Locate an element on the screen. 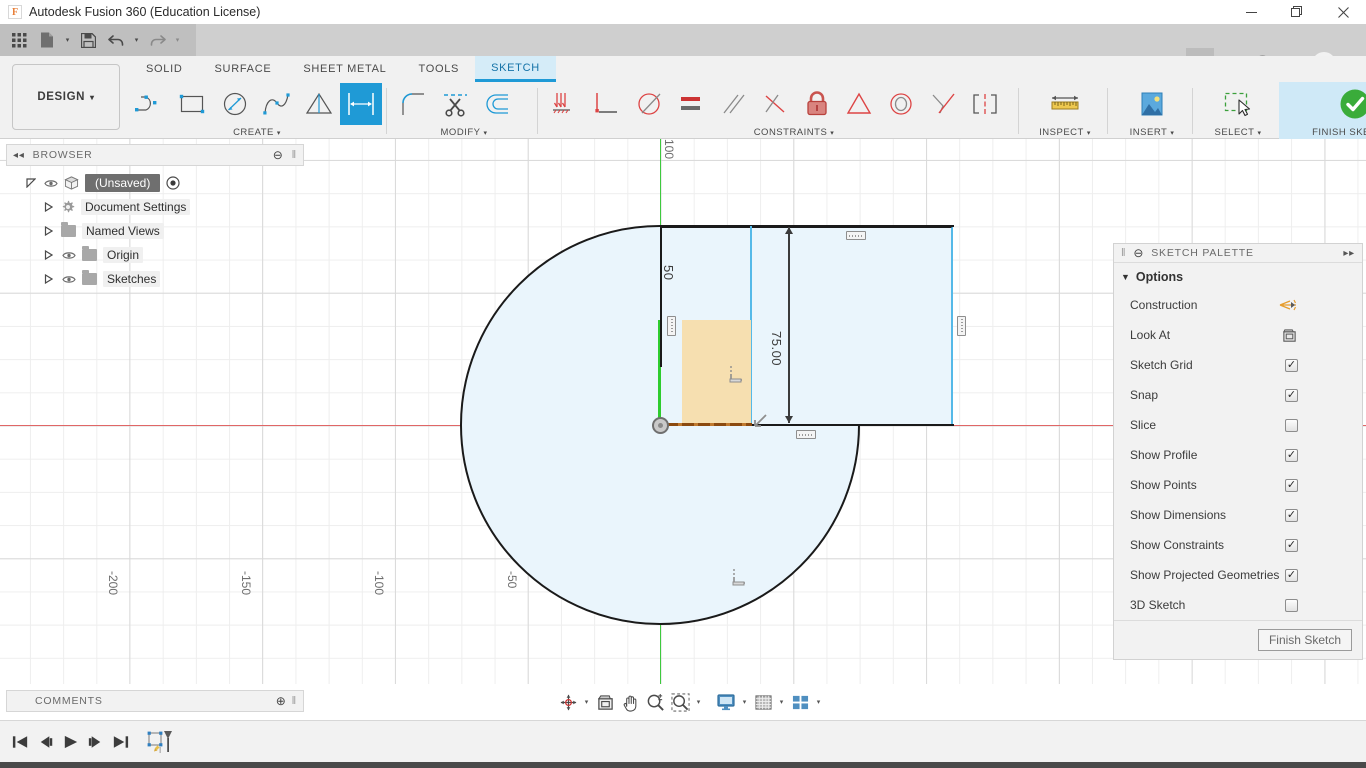  viewports-caret-icon: ▾ is located at coordinates (818, 702).